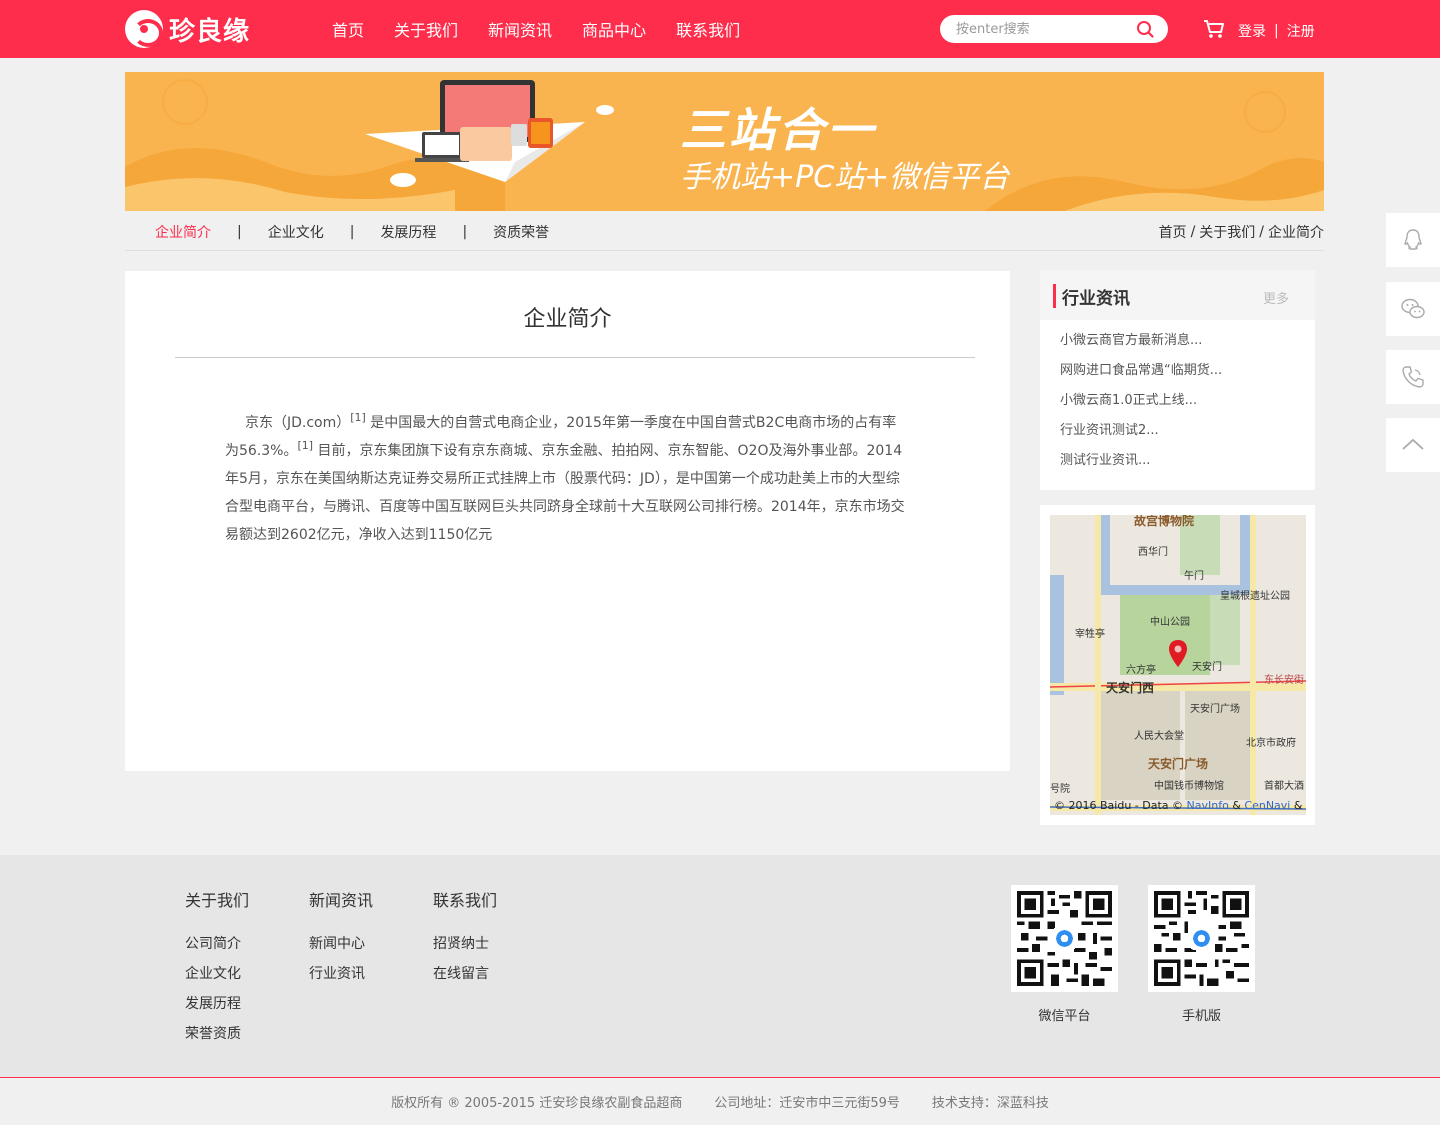 Image resolution: width=1440 pixels, height=1125 pixels. I want to click on qr-caption-mobile: 手机版, so click(1201, 1016).